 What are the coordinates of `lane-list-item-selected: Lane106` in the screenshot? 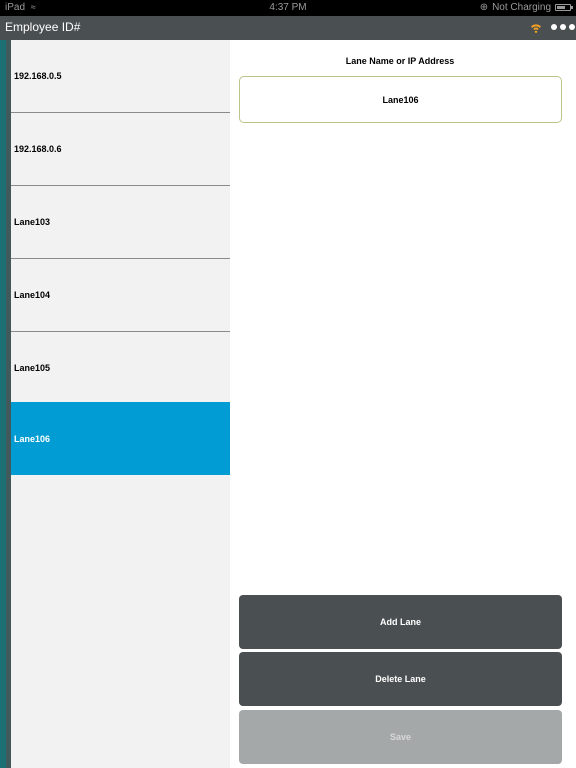 It's located at (120, 438).